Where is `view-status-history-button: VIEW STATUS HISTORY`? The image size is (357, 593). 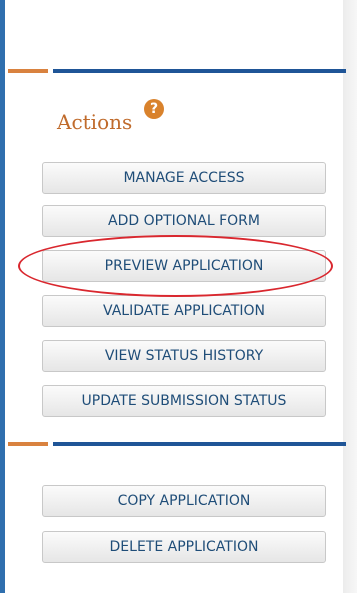
view-status-history-button: VIEW STATUS HISTORY is located at coordinates (184, 356).